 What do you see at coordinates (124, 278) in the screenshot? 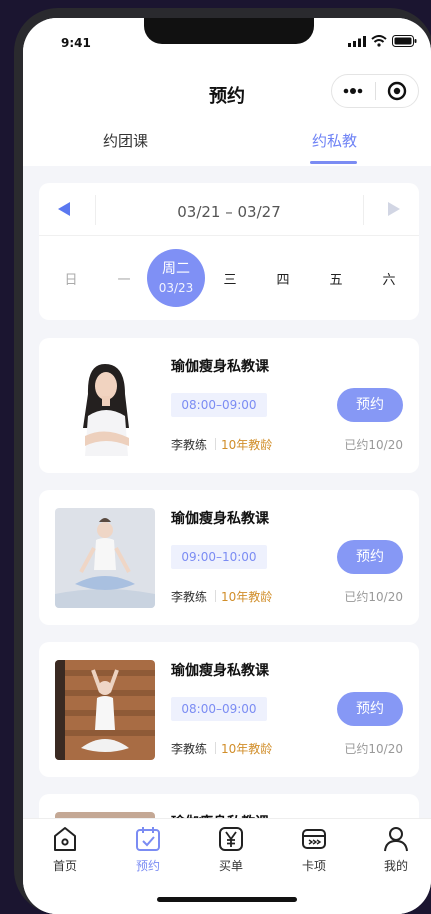
I see `day-mon: 一` at bounding box center [124, 278].